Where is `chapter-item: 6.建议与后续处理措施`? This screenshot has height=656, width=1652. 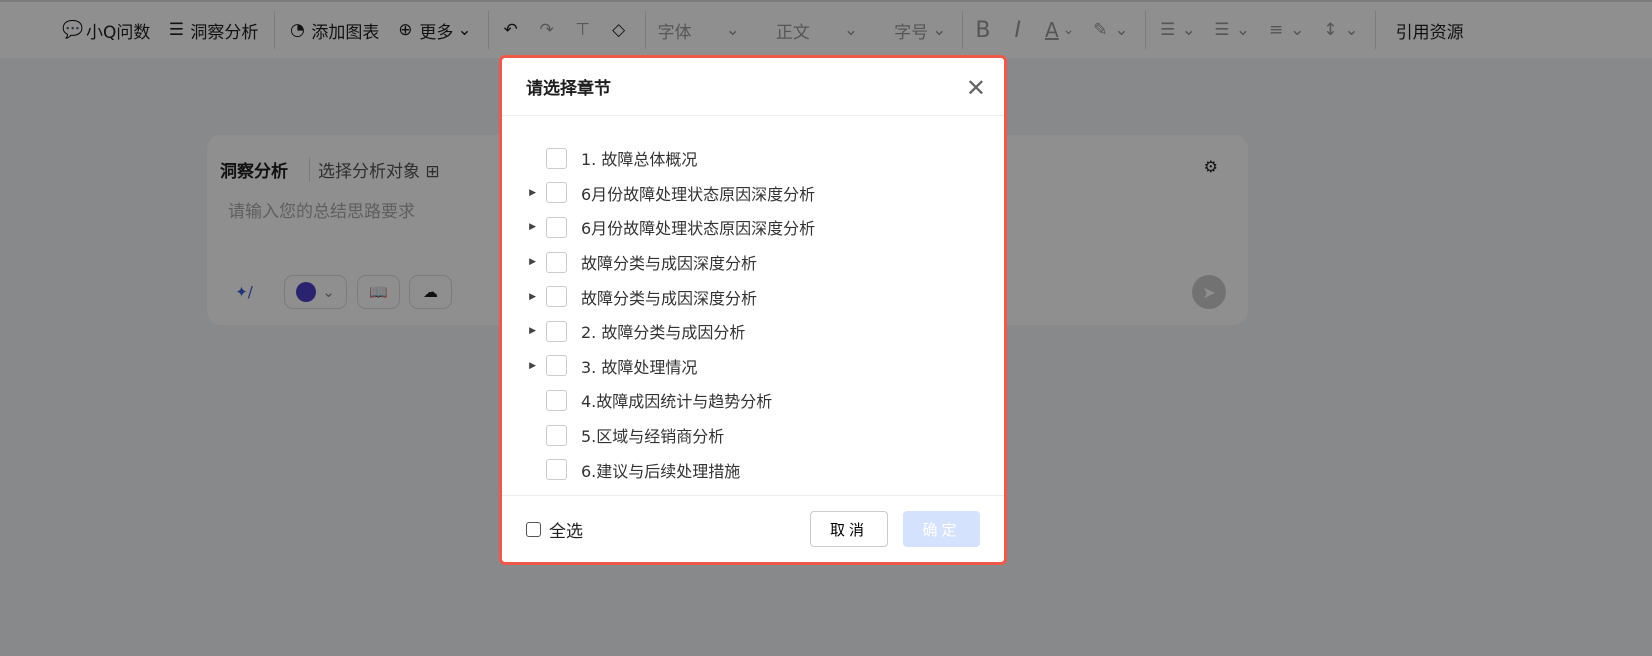 chapter-item: 6.建议与后续处理措施 is located at coordinates (753, 469).